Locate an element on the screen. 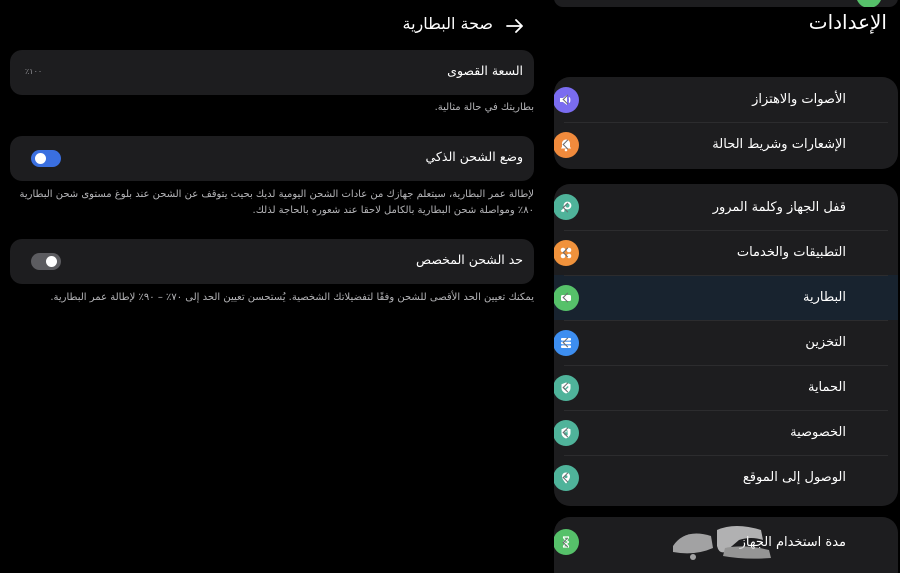 Image resolution: width=900 pixels, height=573 pixels. settings-item-label: الإشعارات وشريط الحالة is located at coordinates (779, 144).